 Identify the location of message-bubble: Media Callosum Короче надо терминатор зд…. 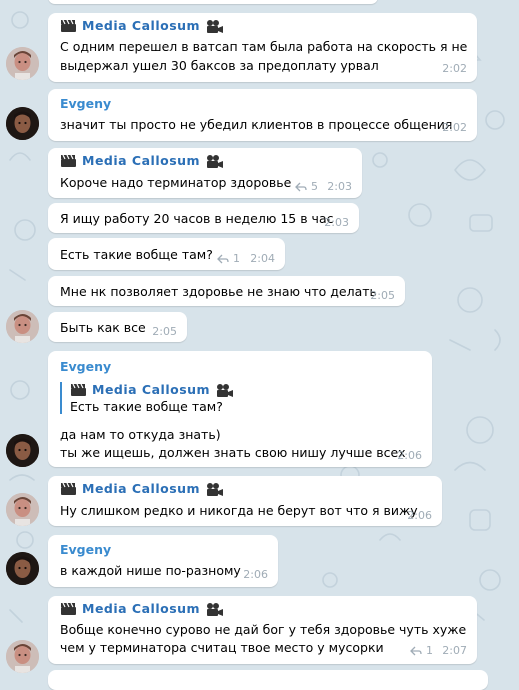
(205, 173).